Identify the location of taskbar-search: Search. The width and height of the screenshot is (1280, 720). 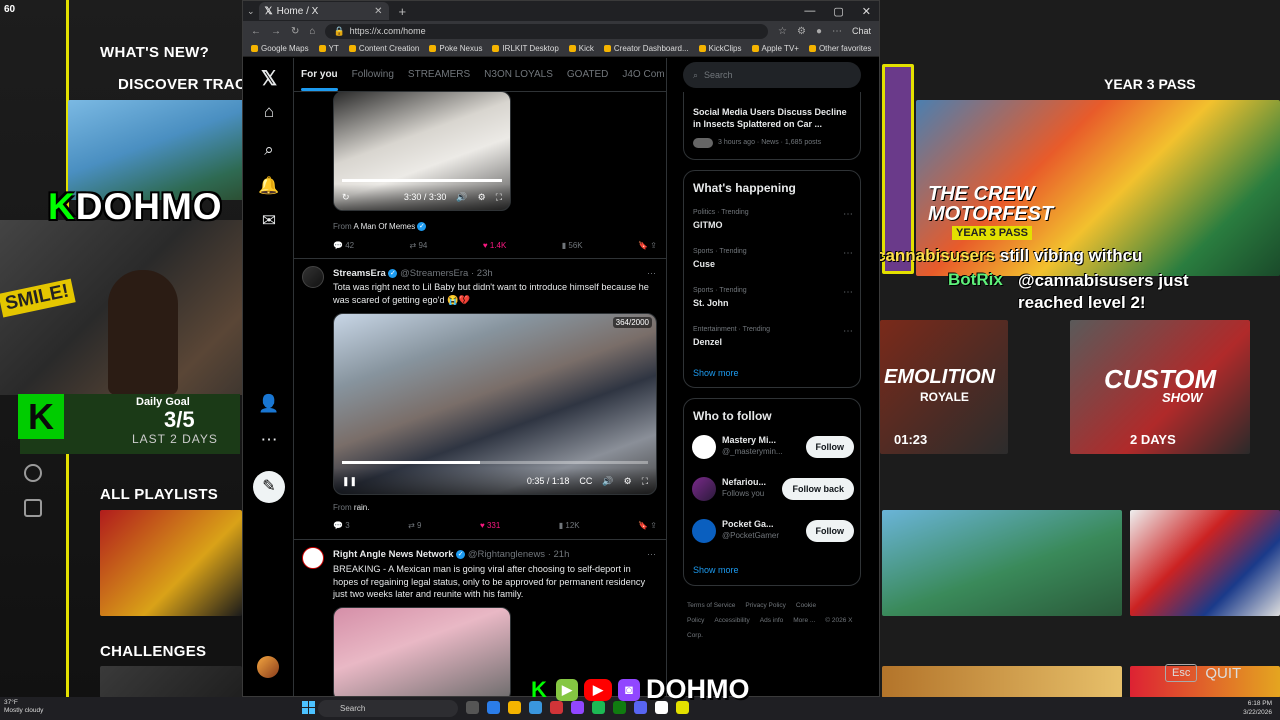
(388, 708).